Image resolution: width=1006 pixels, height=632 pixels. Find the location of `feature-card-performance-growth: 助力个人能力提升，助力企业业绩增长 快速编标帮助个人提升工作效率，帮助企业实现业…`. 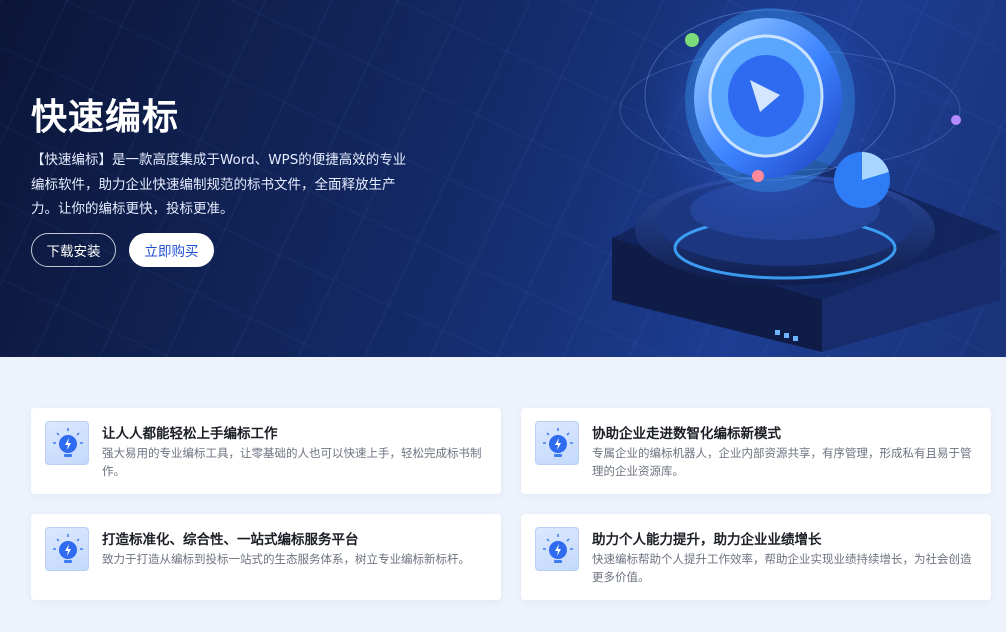

feature-card-performance-growth: 助力个人能力提升，助力企业业绩增长 快速编标帮助个人提升工作效率，帮助企业实现业… is located at coordinates (756, 557).